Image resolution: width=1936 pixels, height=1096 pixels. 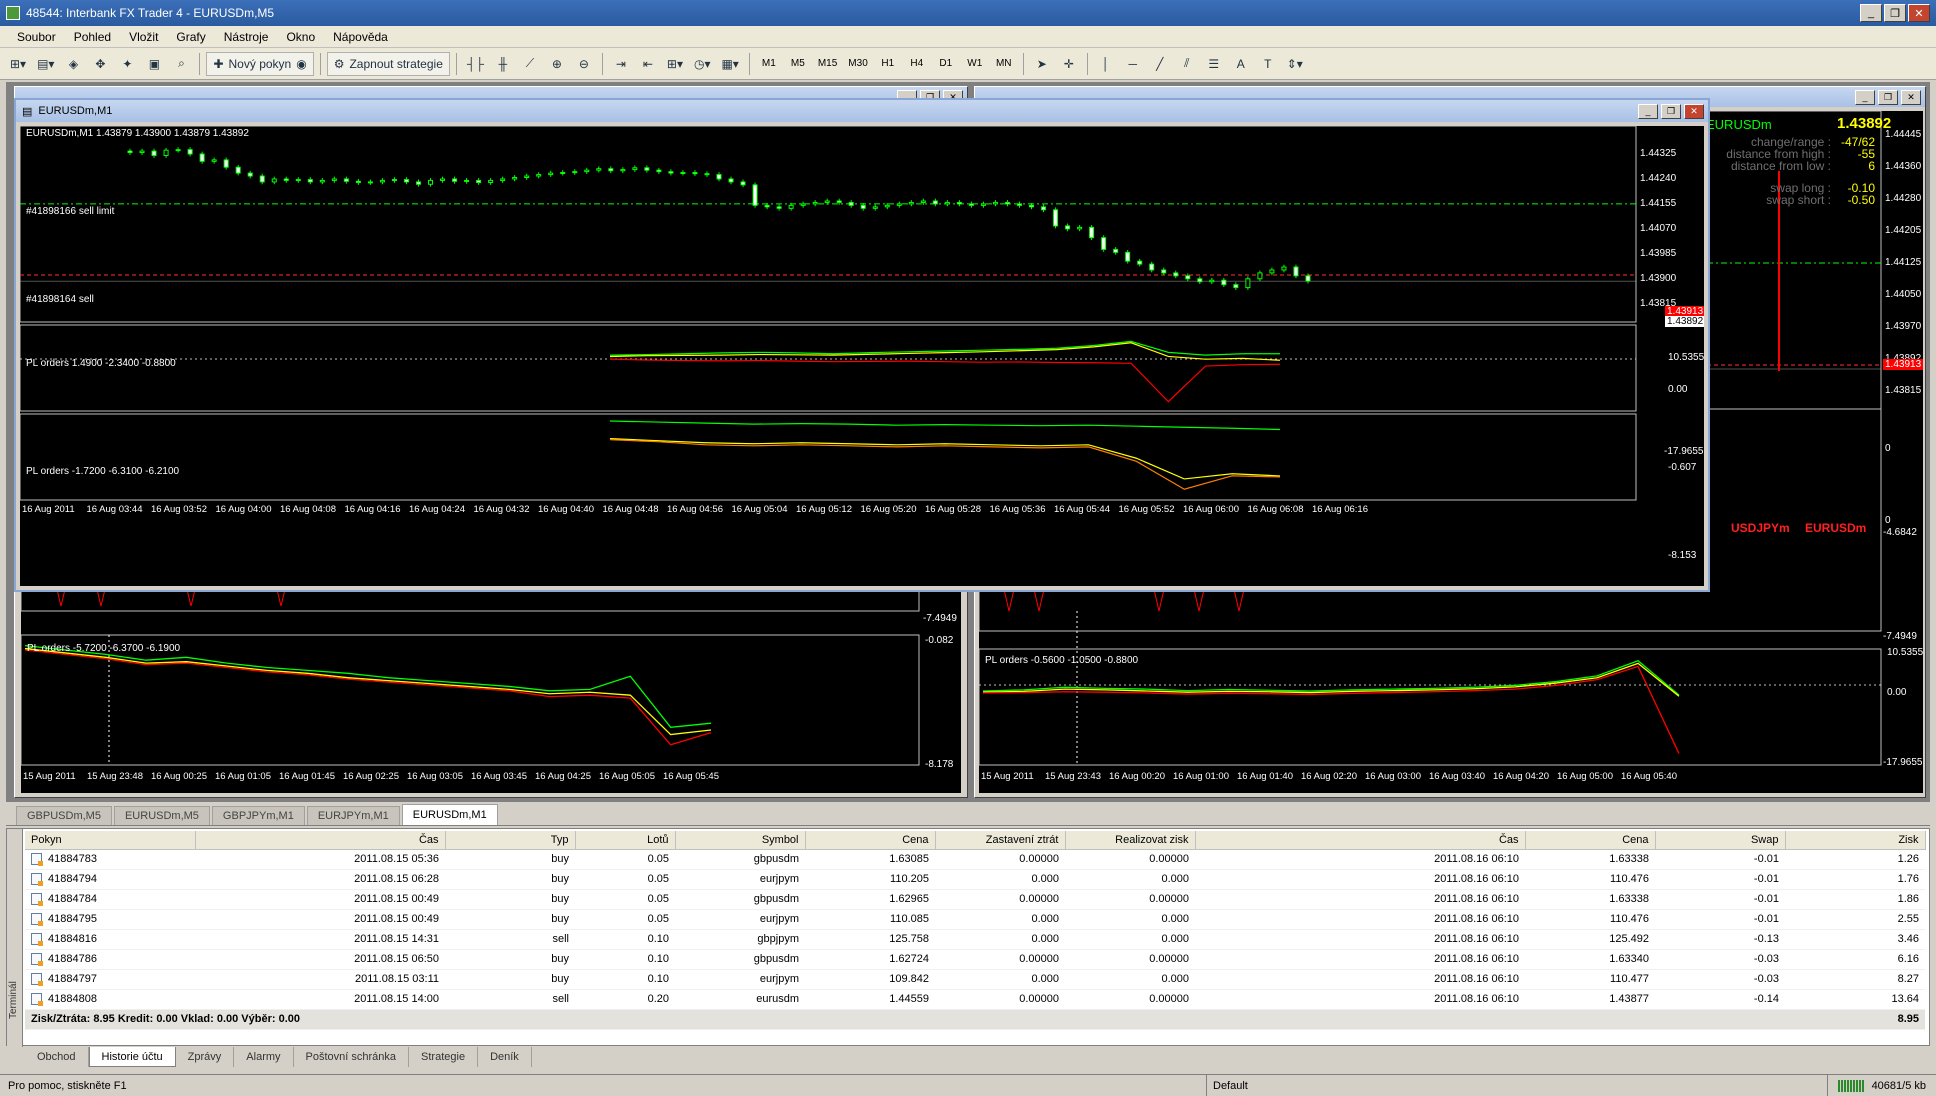 What do you see at coordinates (115, 776) in the screenshot?
I see `time-tick: 15 Aug 23:48` at bounding box center [115, 776].